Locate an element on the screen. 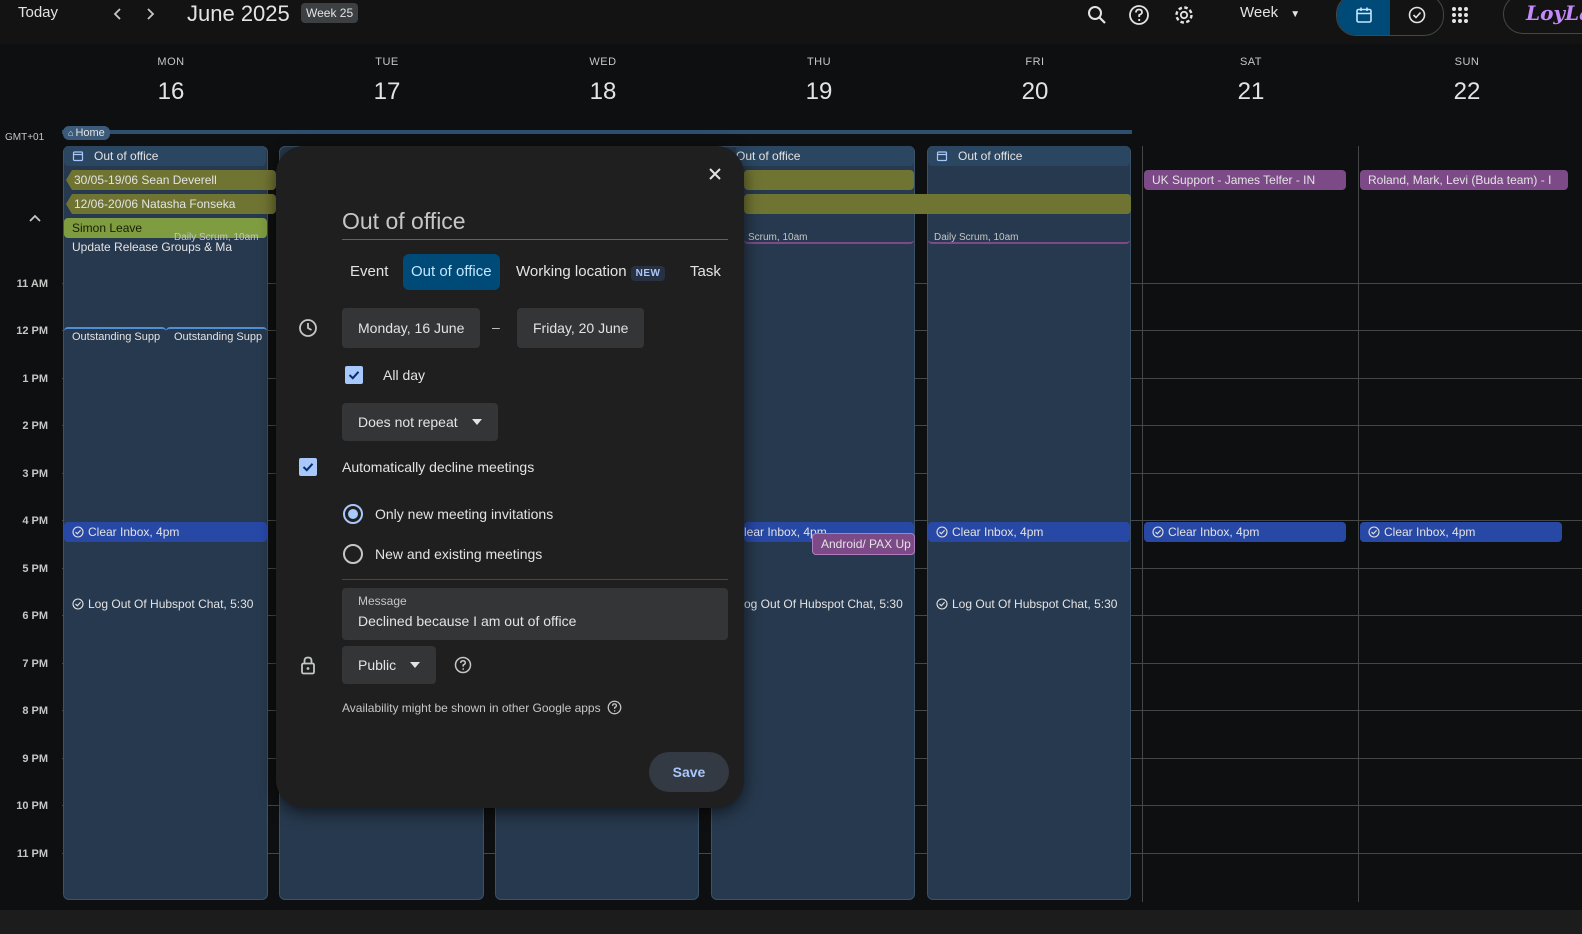 Image resolution: width=1582 pixels, height=934 pixels. caret-down-icon: ▼ is located at coordinates (1295, 14).